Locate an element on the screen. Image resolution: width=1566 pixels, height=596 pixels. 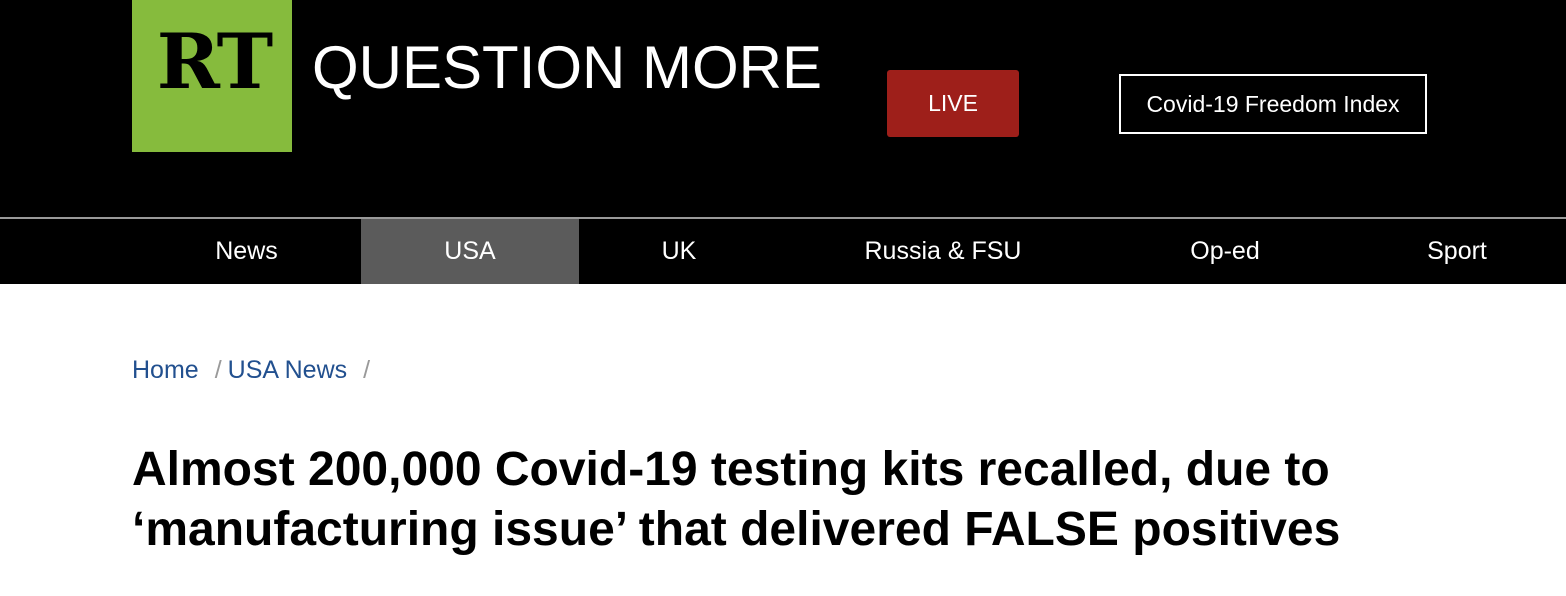
rt-logo-text: RT is located at coordinates (214, 61).